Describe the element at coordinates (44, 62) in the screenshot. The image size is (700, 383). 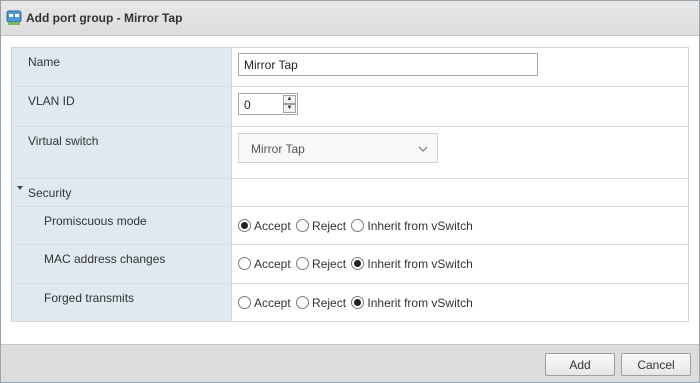
I see `name-label: Name` at that location.